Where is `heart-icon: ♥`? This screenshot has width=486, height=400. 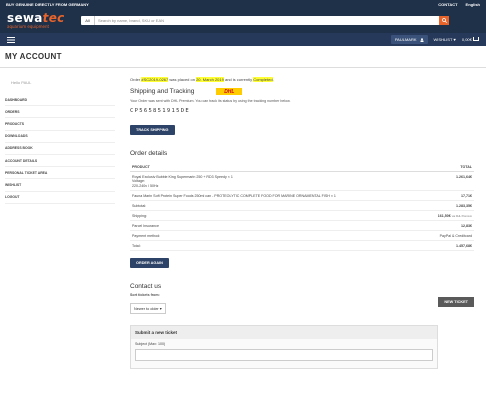
heart-icon: ♥ is located at coordinates (454, 39).